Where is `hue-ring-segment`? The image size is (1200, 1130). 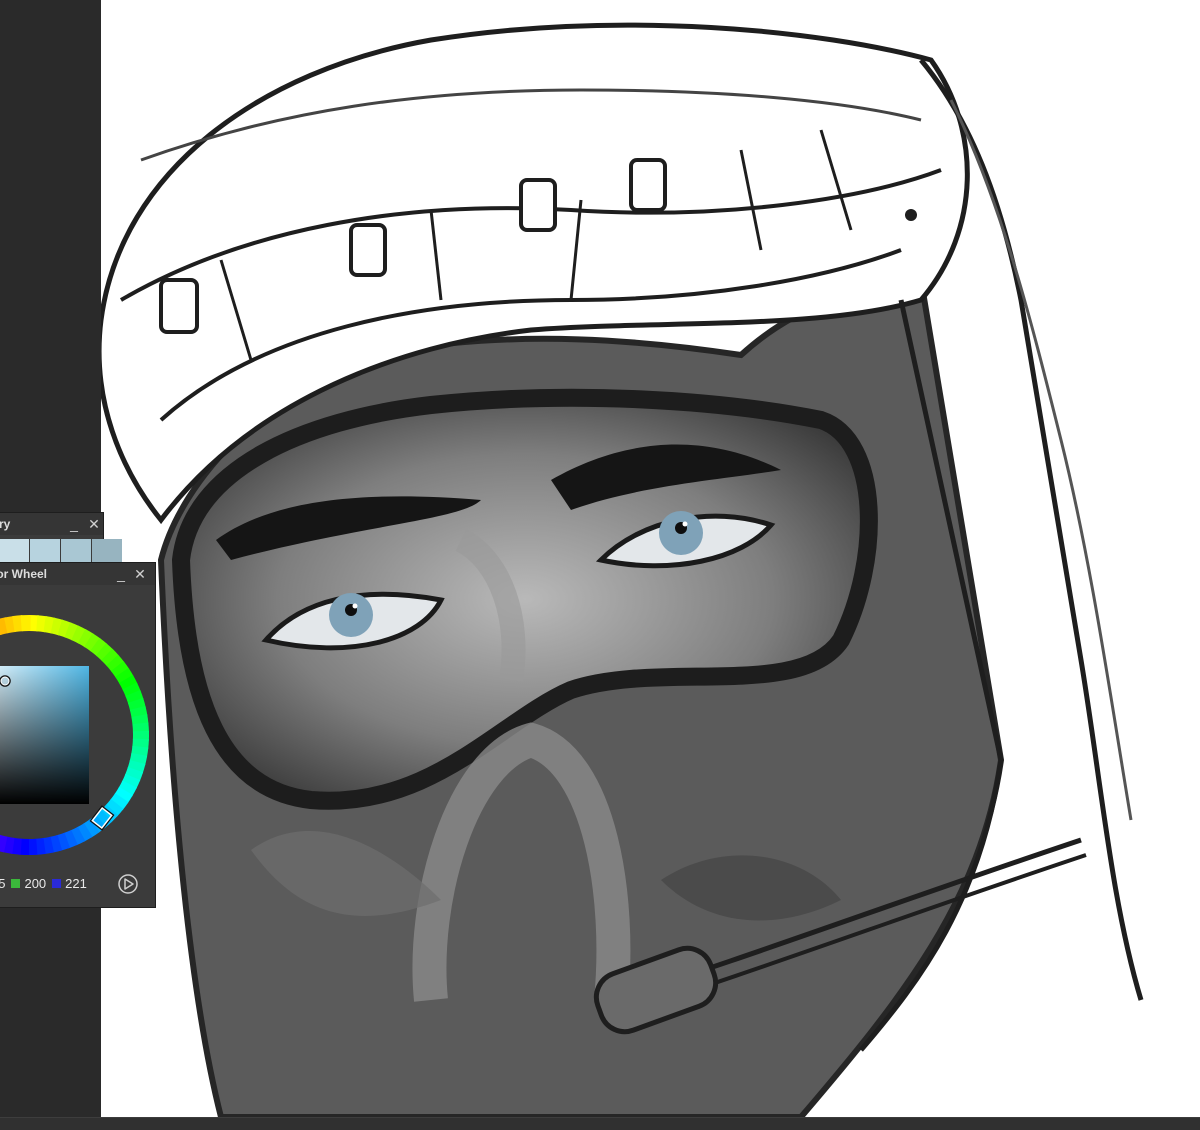
hue-ring-segment is located at coordinates (25, 623).